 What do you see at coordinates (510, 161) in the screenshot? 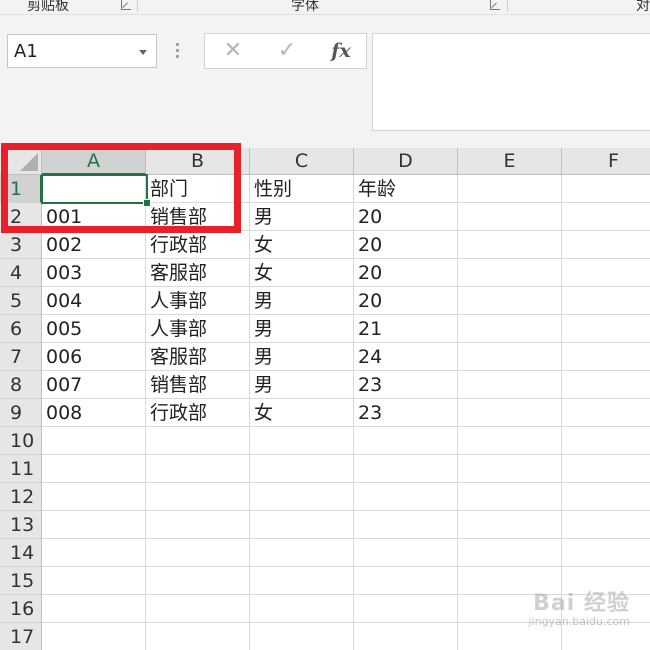
I see `column-header-e: E` at bounding box center [510, 161].